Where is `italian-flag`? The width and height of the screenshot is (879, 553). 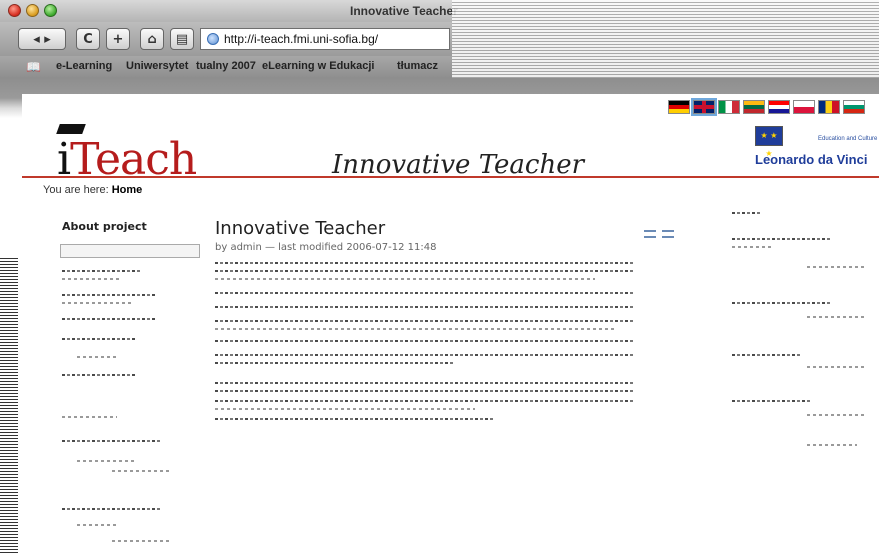
italian-flag is located at coordinates (729, 107).